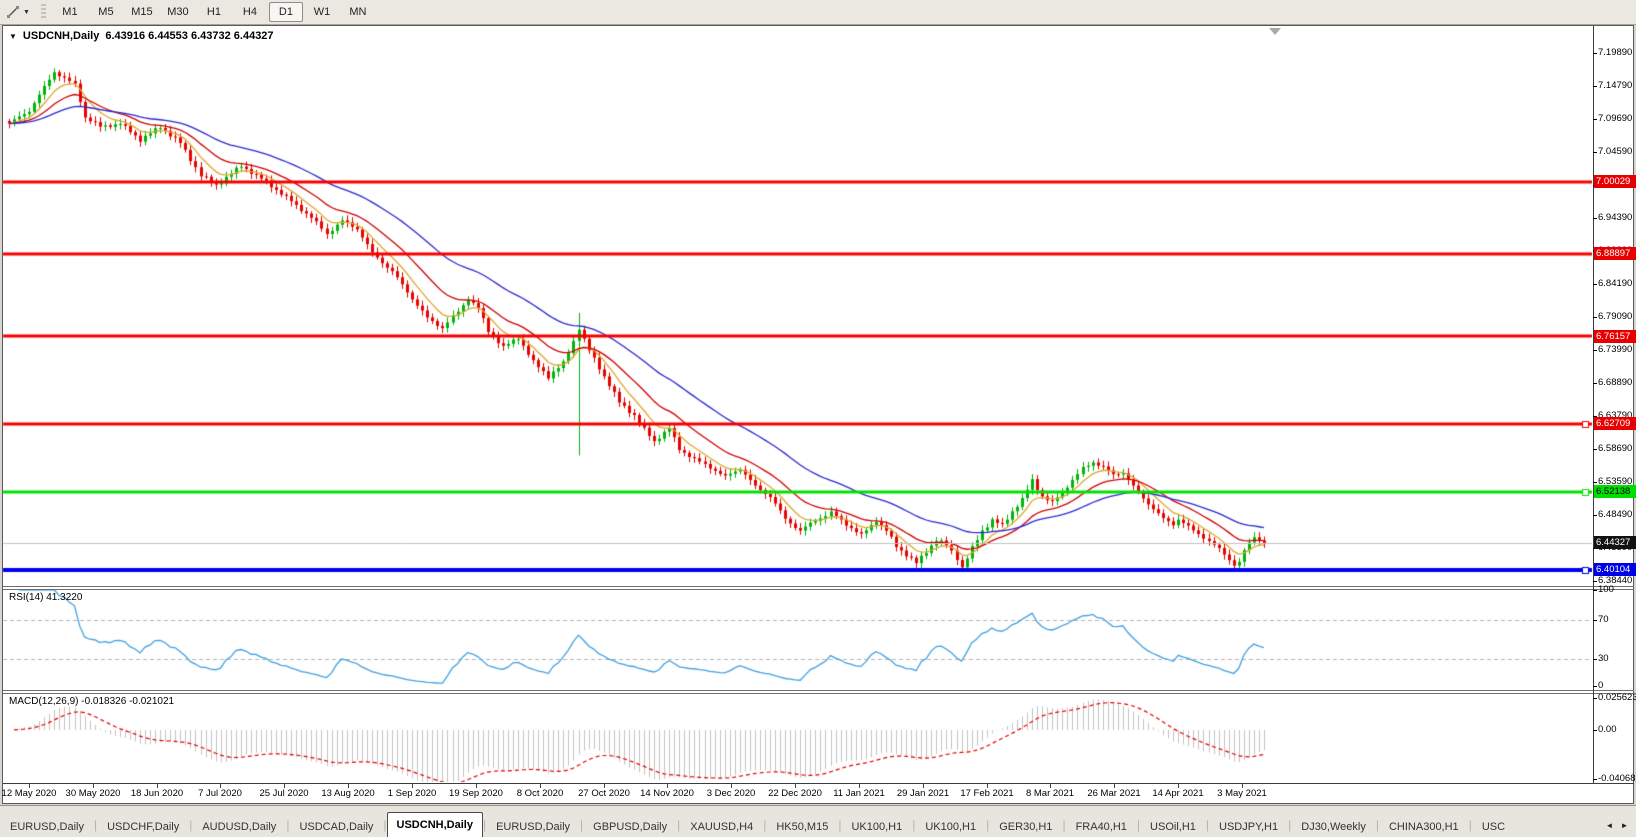 The height and width of the screenshot is (837, 1636). Describe the element at coordinates (1493, 826) in the screenshot. I see `chart-tab-usc: USC` at that location.